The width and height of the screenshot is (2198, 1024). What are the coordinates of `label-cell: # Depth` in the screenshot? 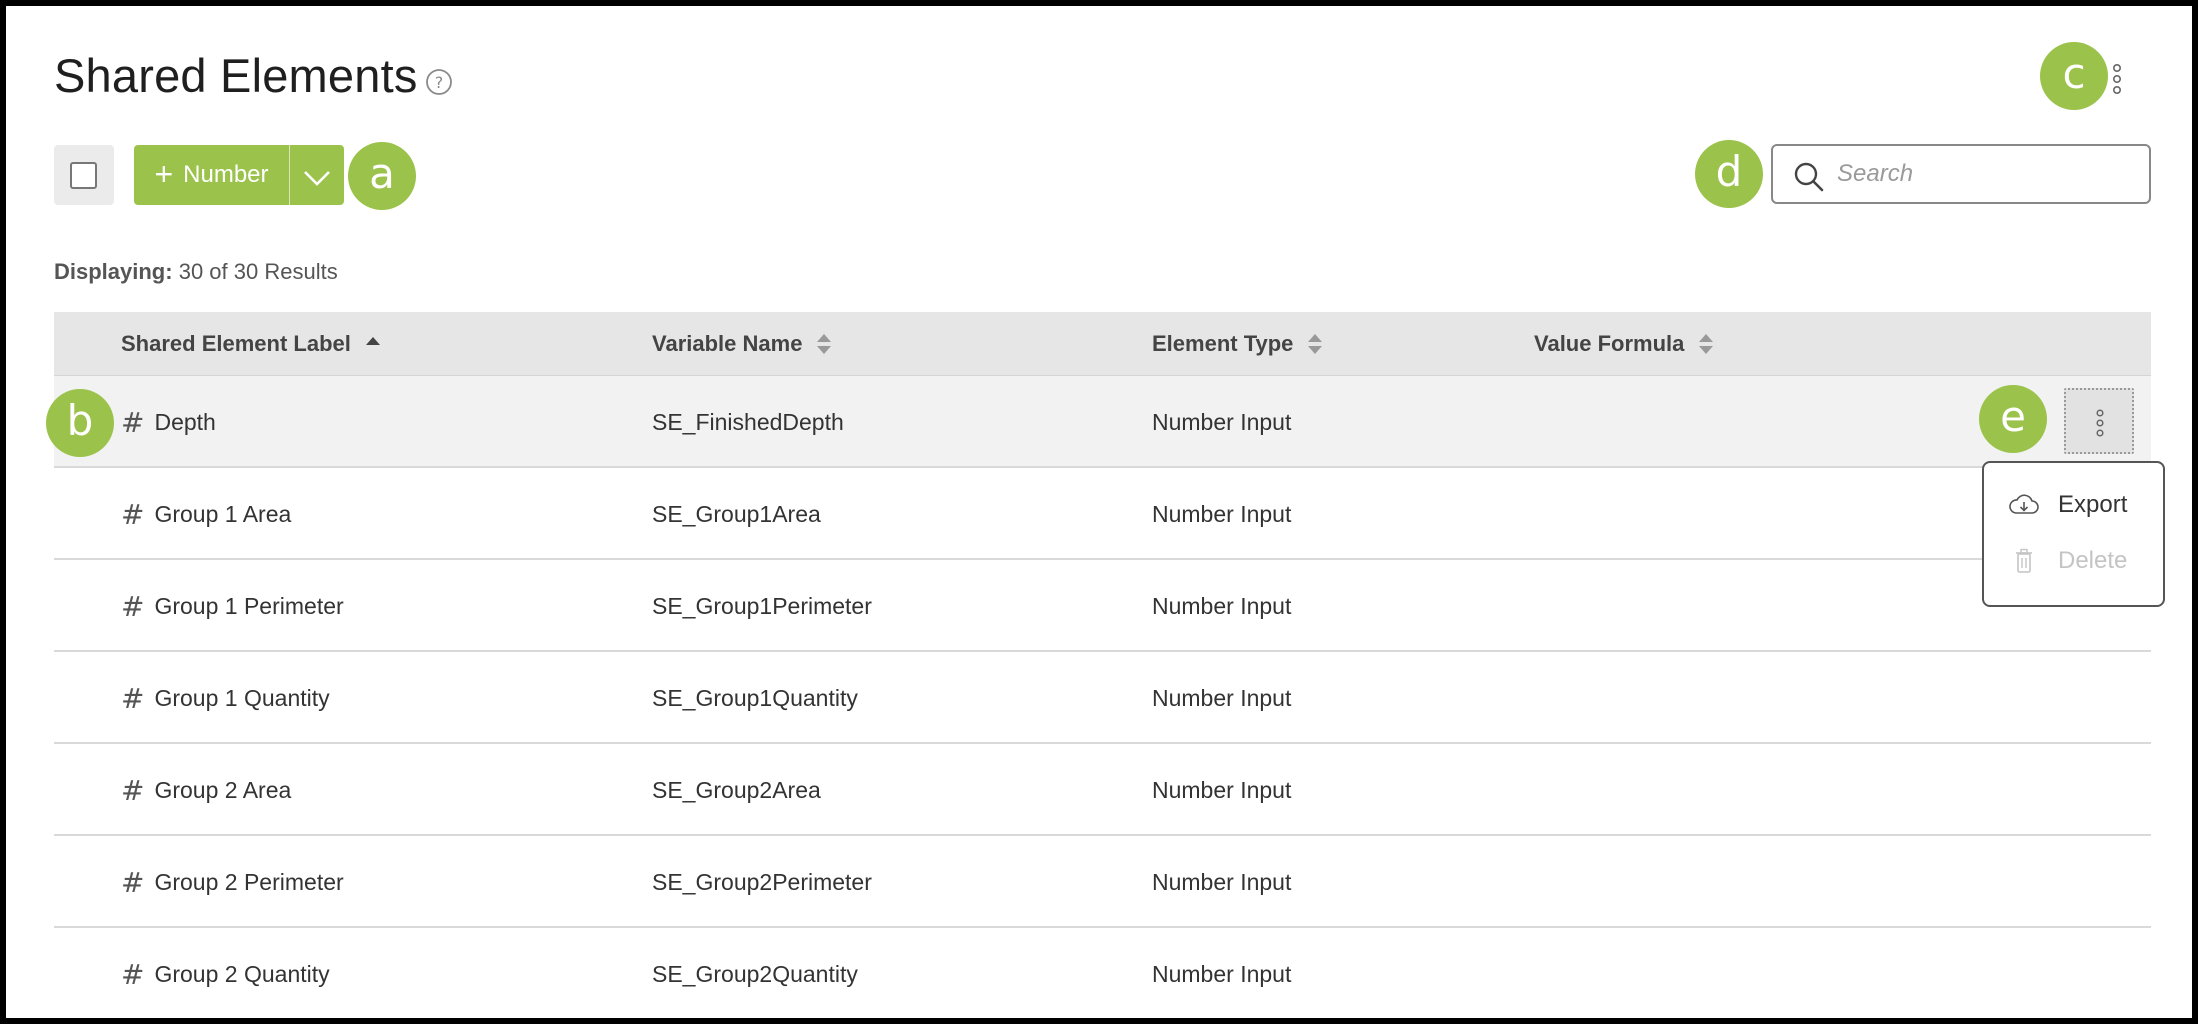 It's located at (168, 422).